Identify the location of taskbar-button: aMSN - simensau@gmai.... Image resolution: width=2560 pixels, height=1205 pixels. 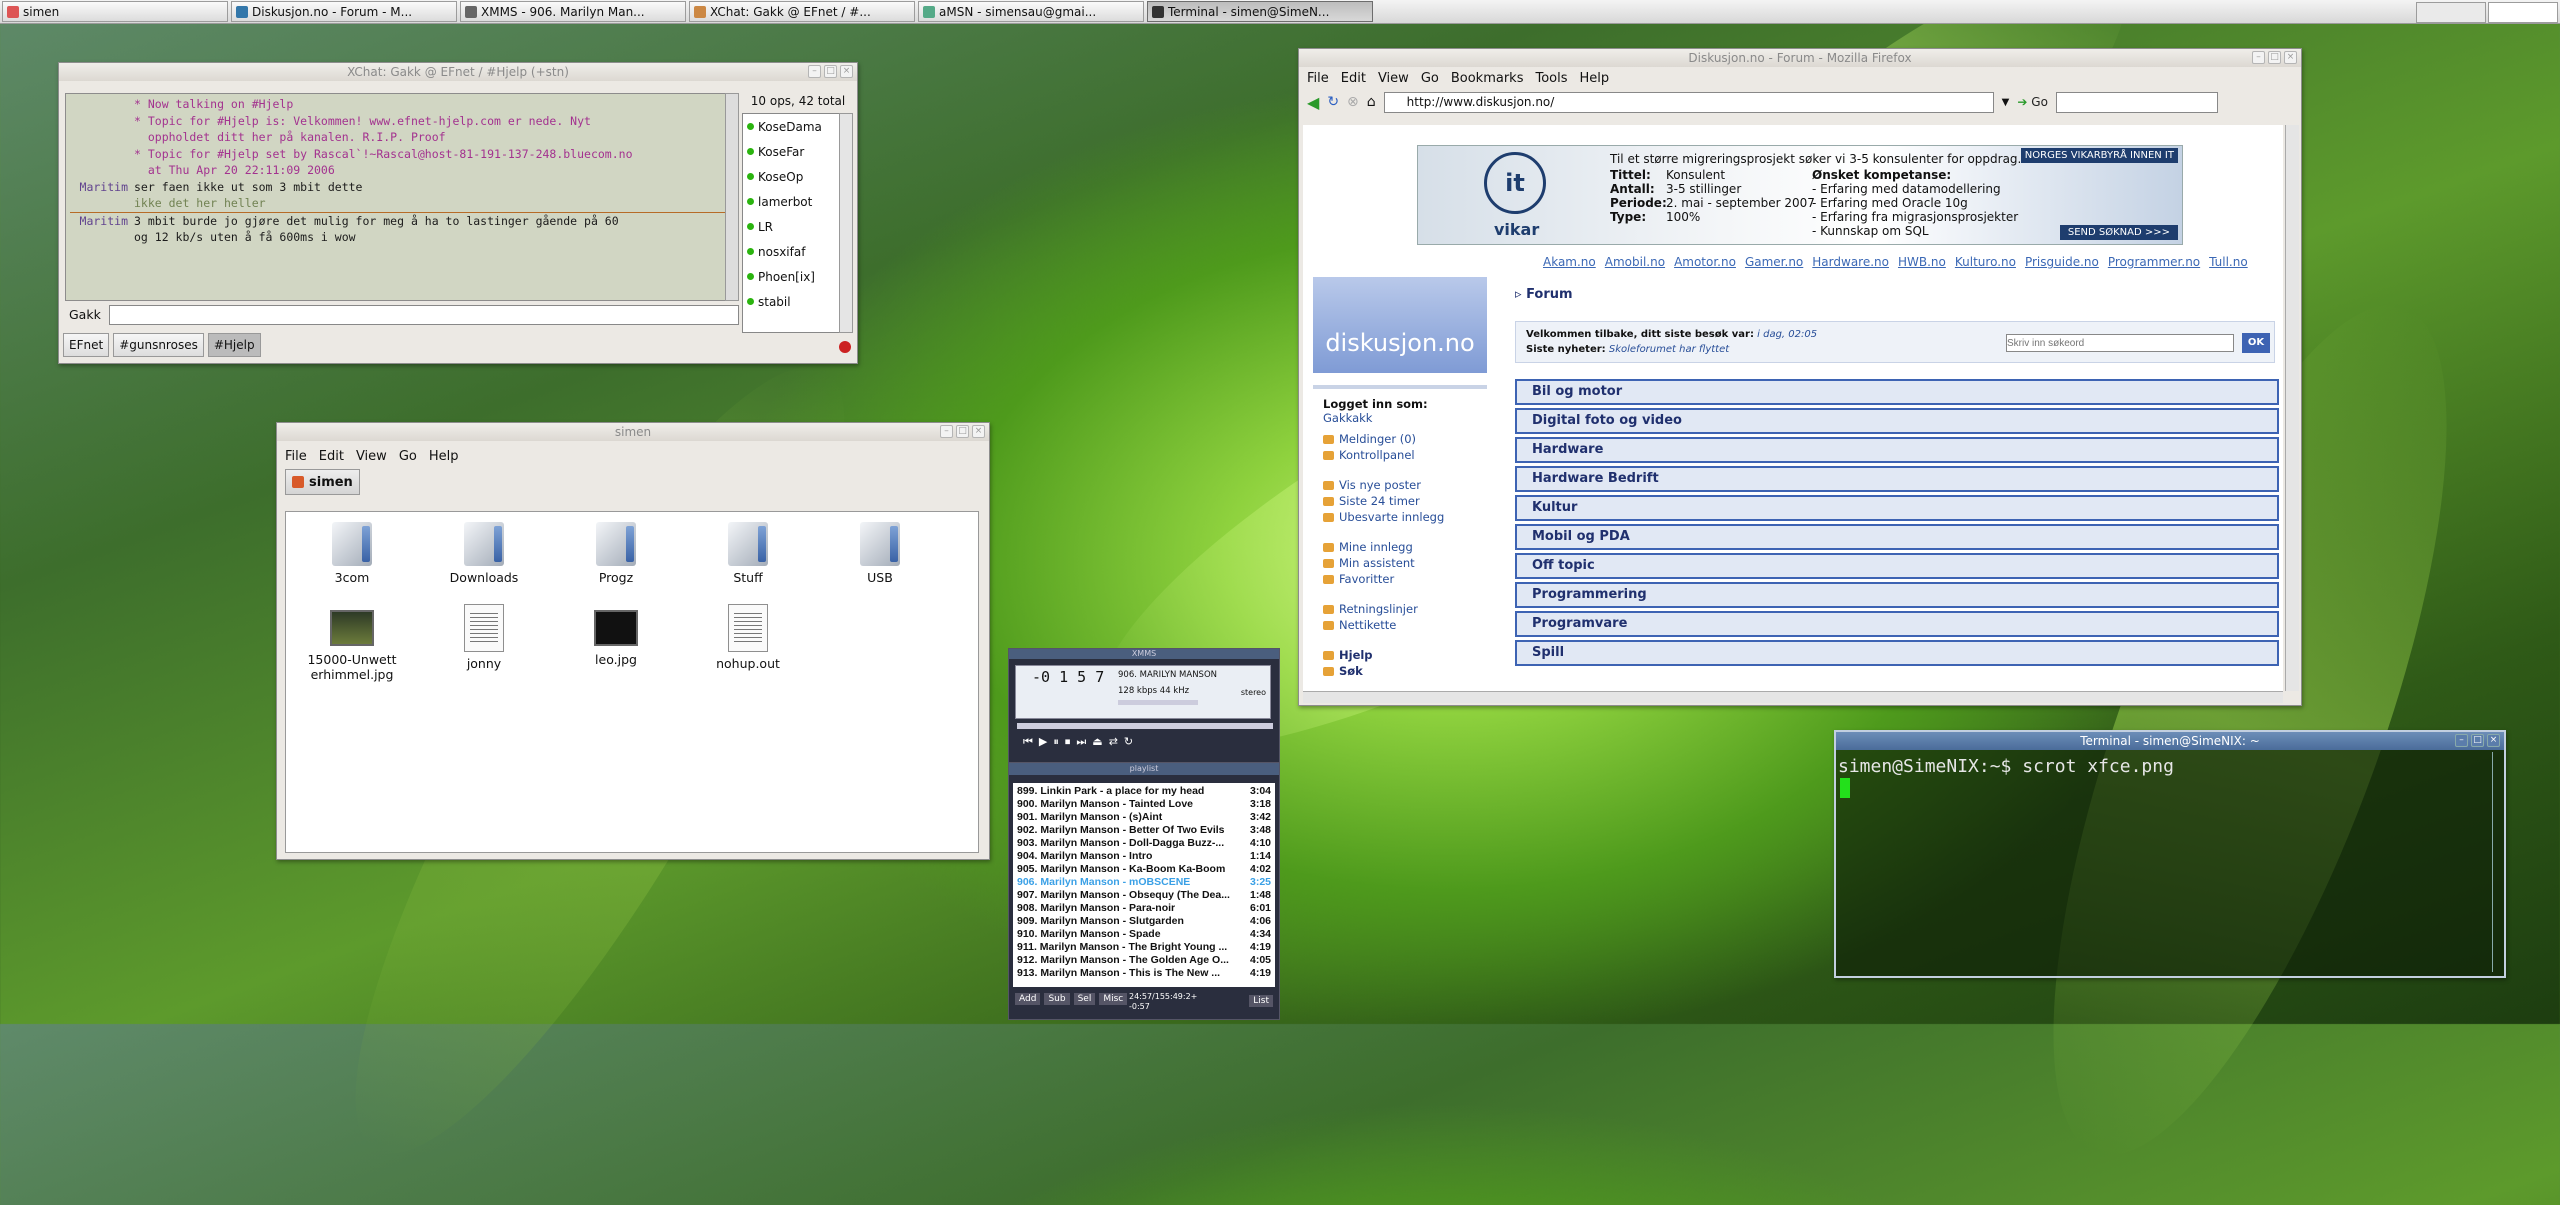
(1031, 11).